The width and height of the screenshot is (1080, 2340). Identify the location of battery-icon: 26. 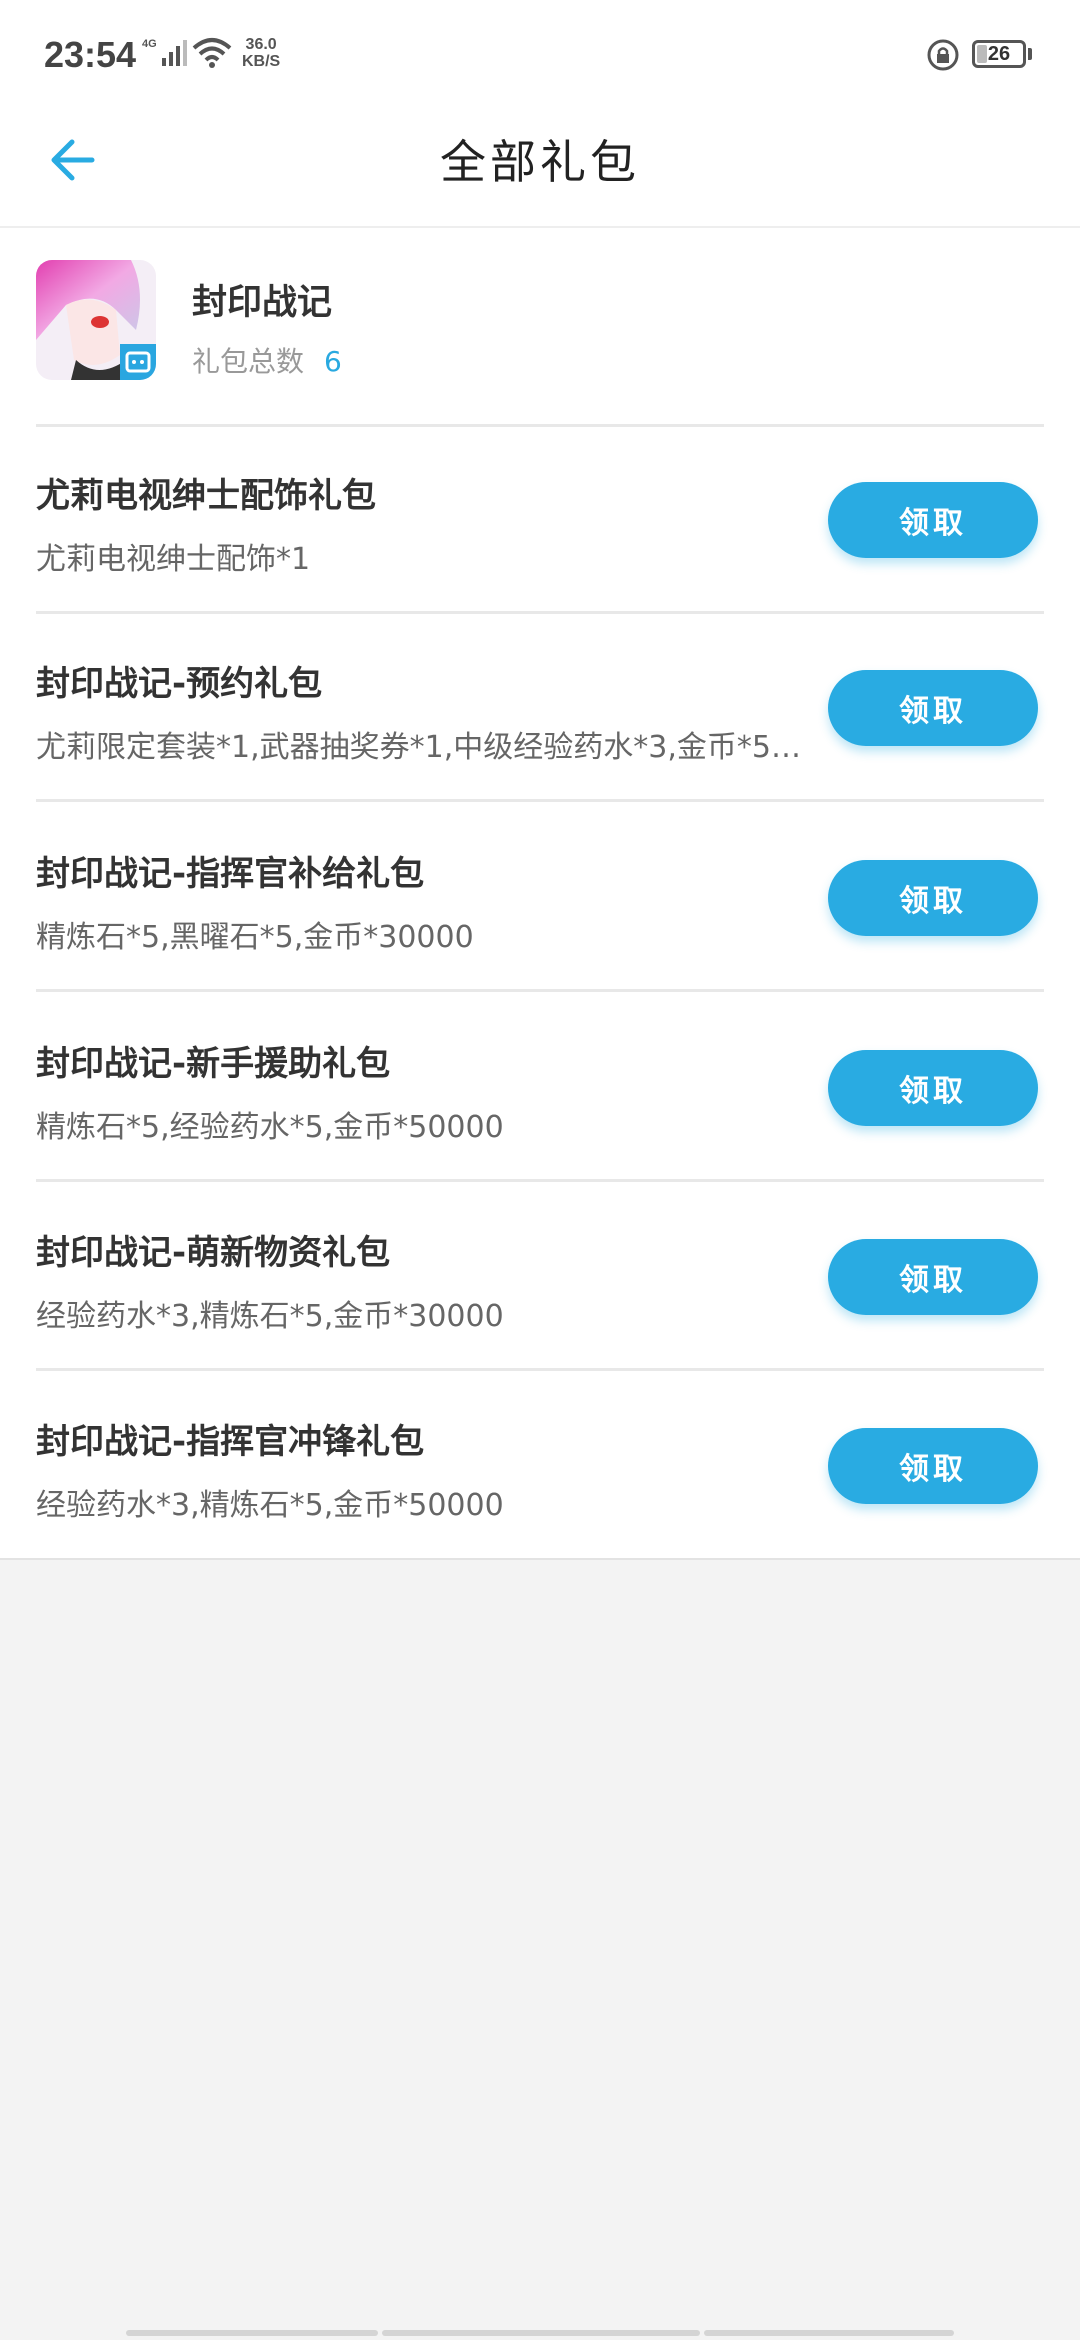
(999, 54).